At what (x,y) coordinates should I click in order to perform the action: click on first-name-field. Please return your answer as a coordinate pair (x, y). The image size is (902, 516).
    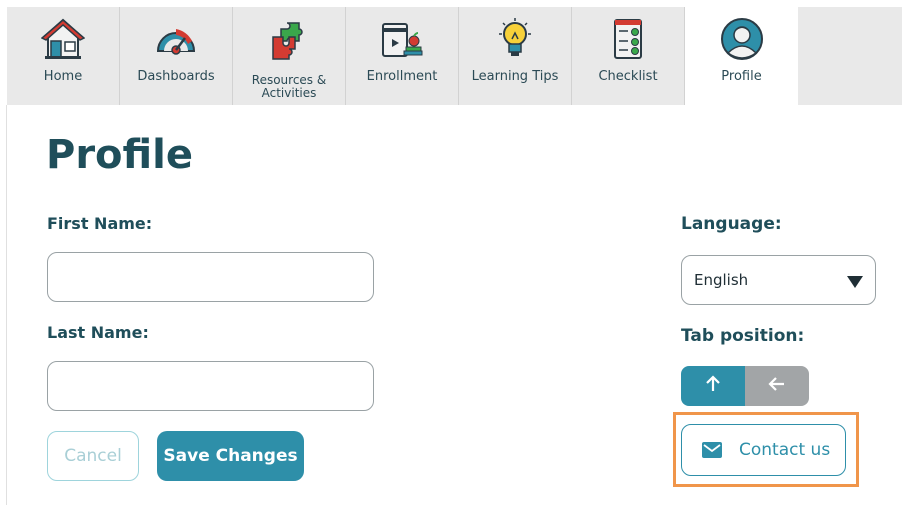
    Looking at the image, I should click on (210, 277).